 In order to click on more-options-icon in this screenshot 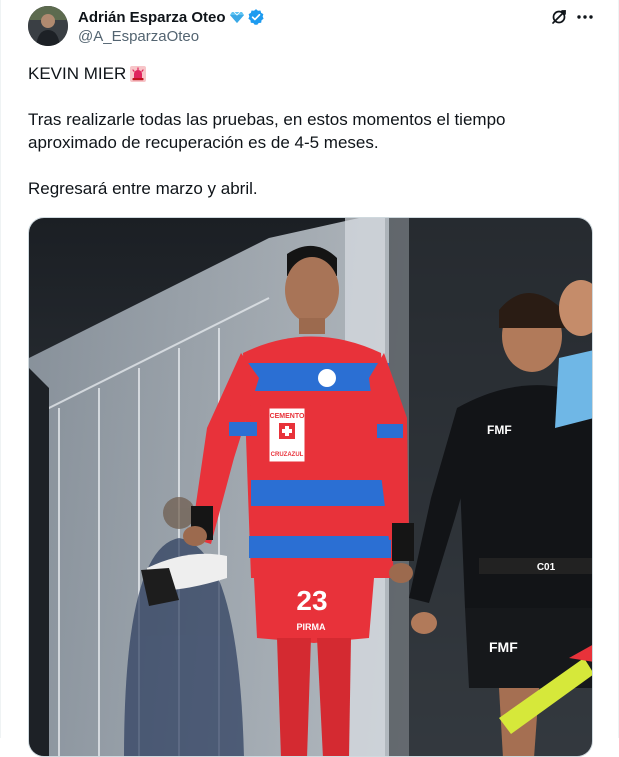, I will do `click(585, 17)`.